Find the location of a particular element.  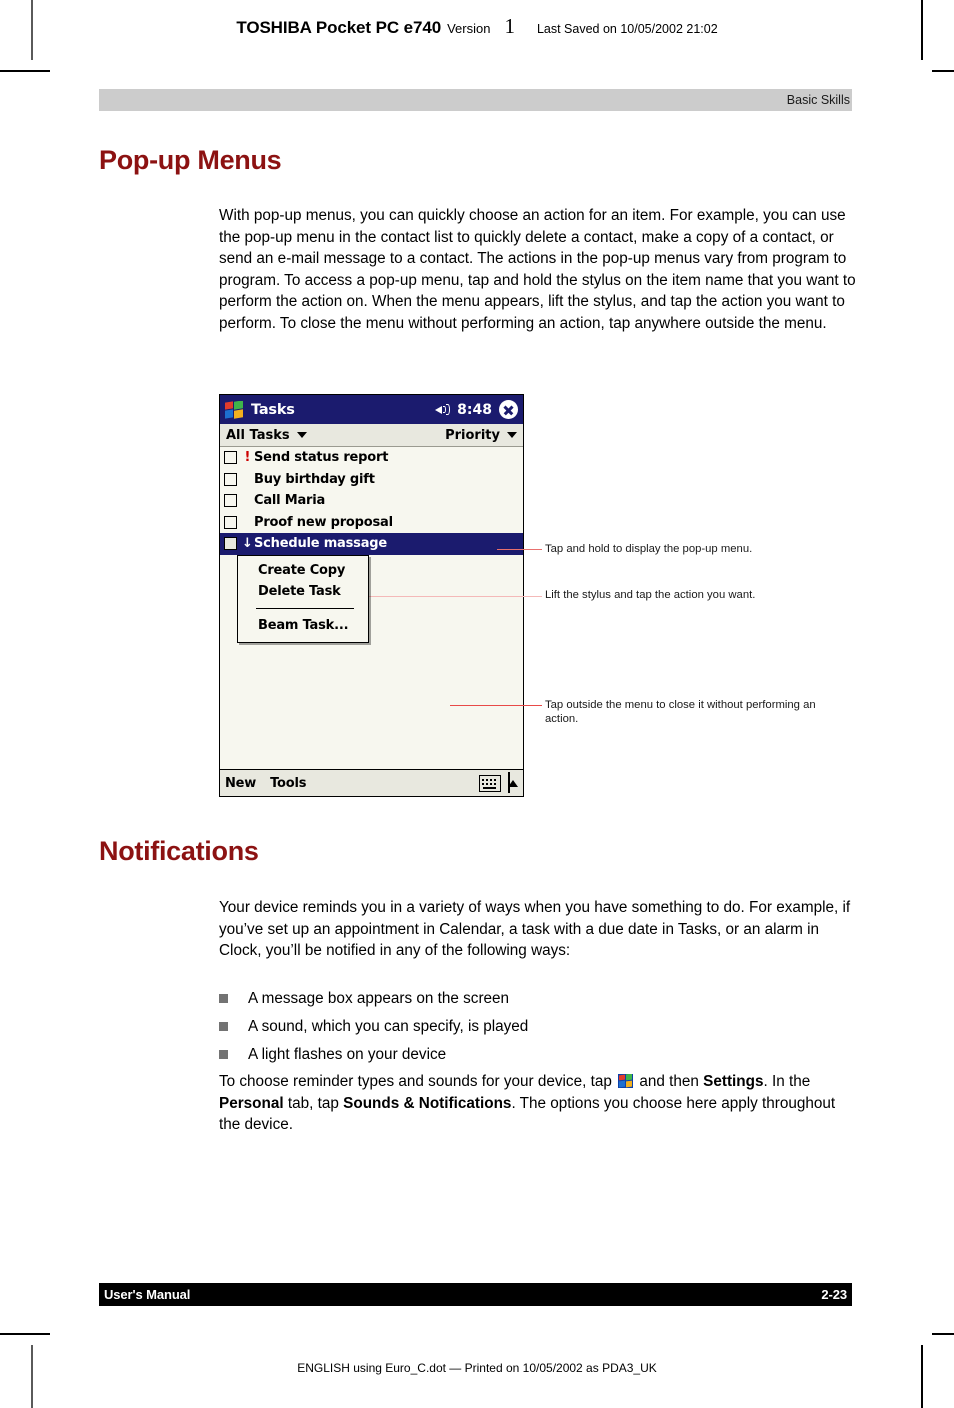

header-brand: TOSHIBA Pocket PC e740 is located at coordinates (339, 27).